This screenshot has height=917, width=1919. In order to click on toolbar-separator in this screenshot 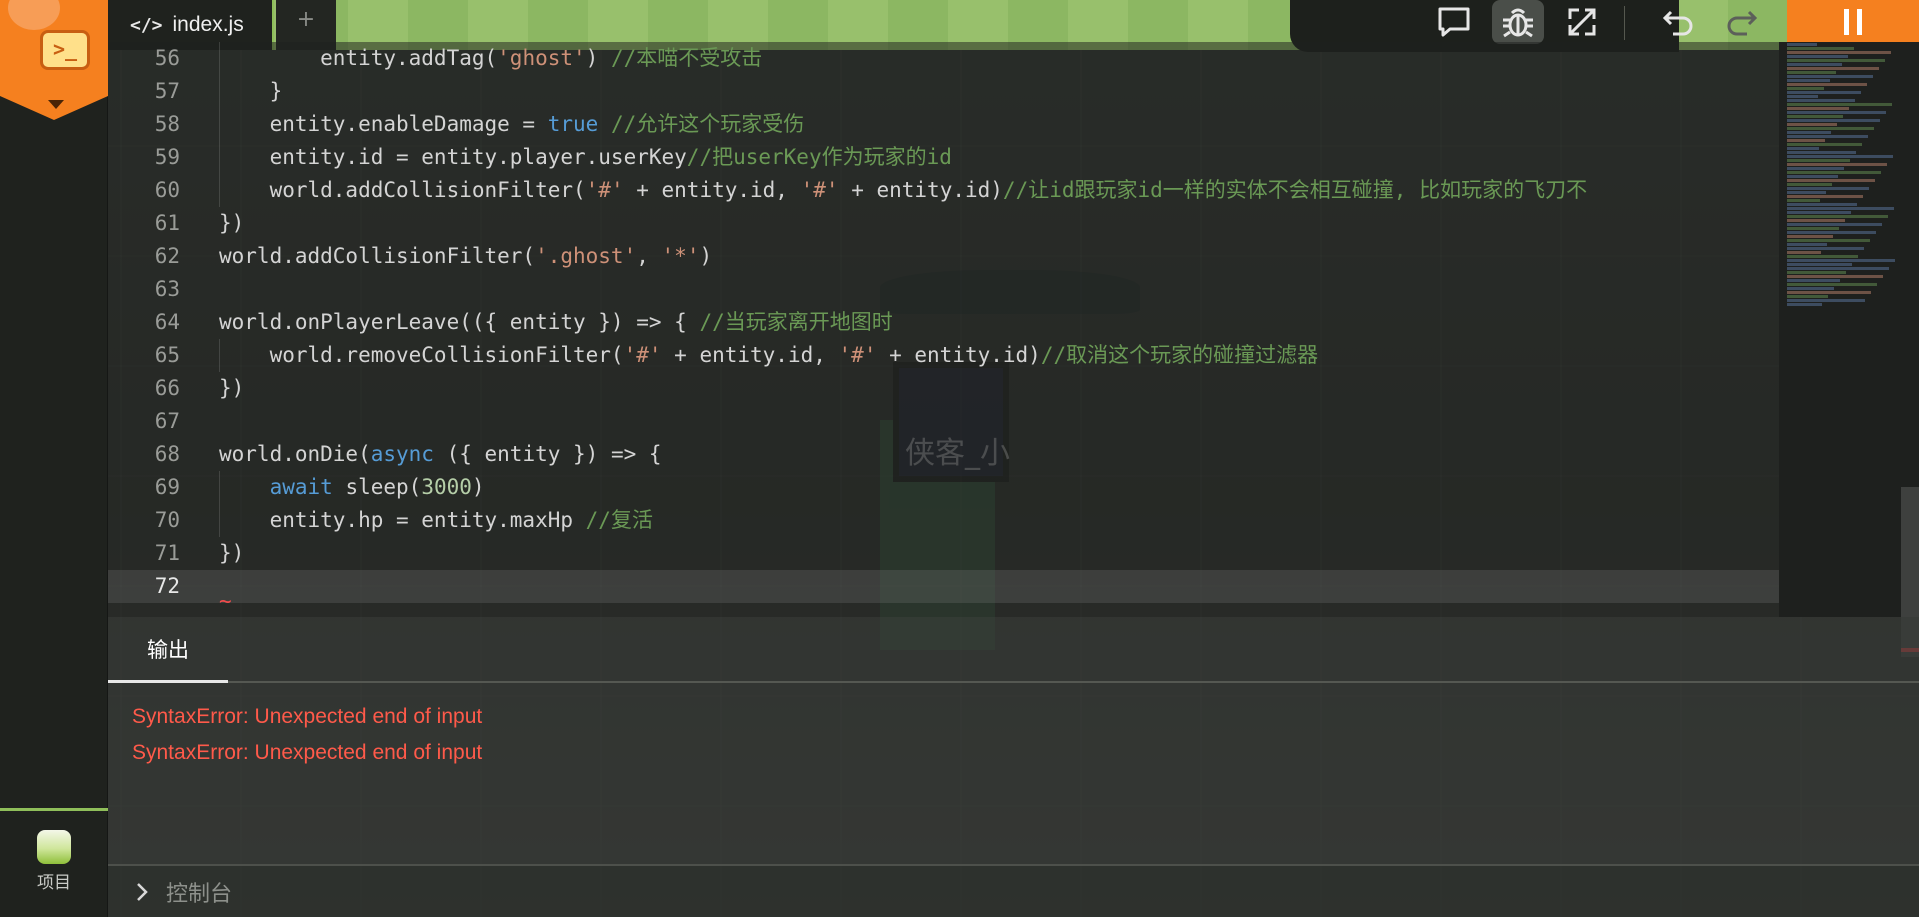, I will do `click(1624, 23)`.